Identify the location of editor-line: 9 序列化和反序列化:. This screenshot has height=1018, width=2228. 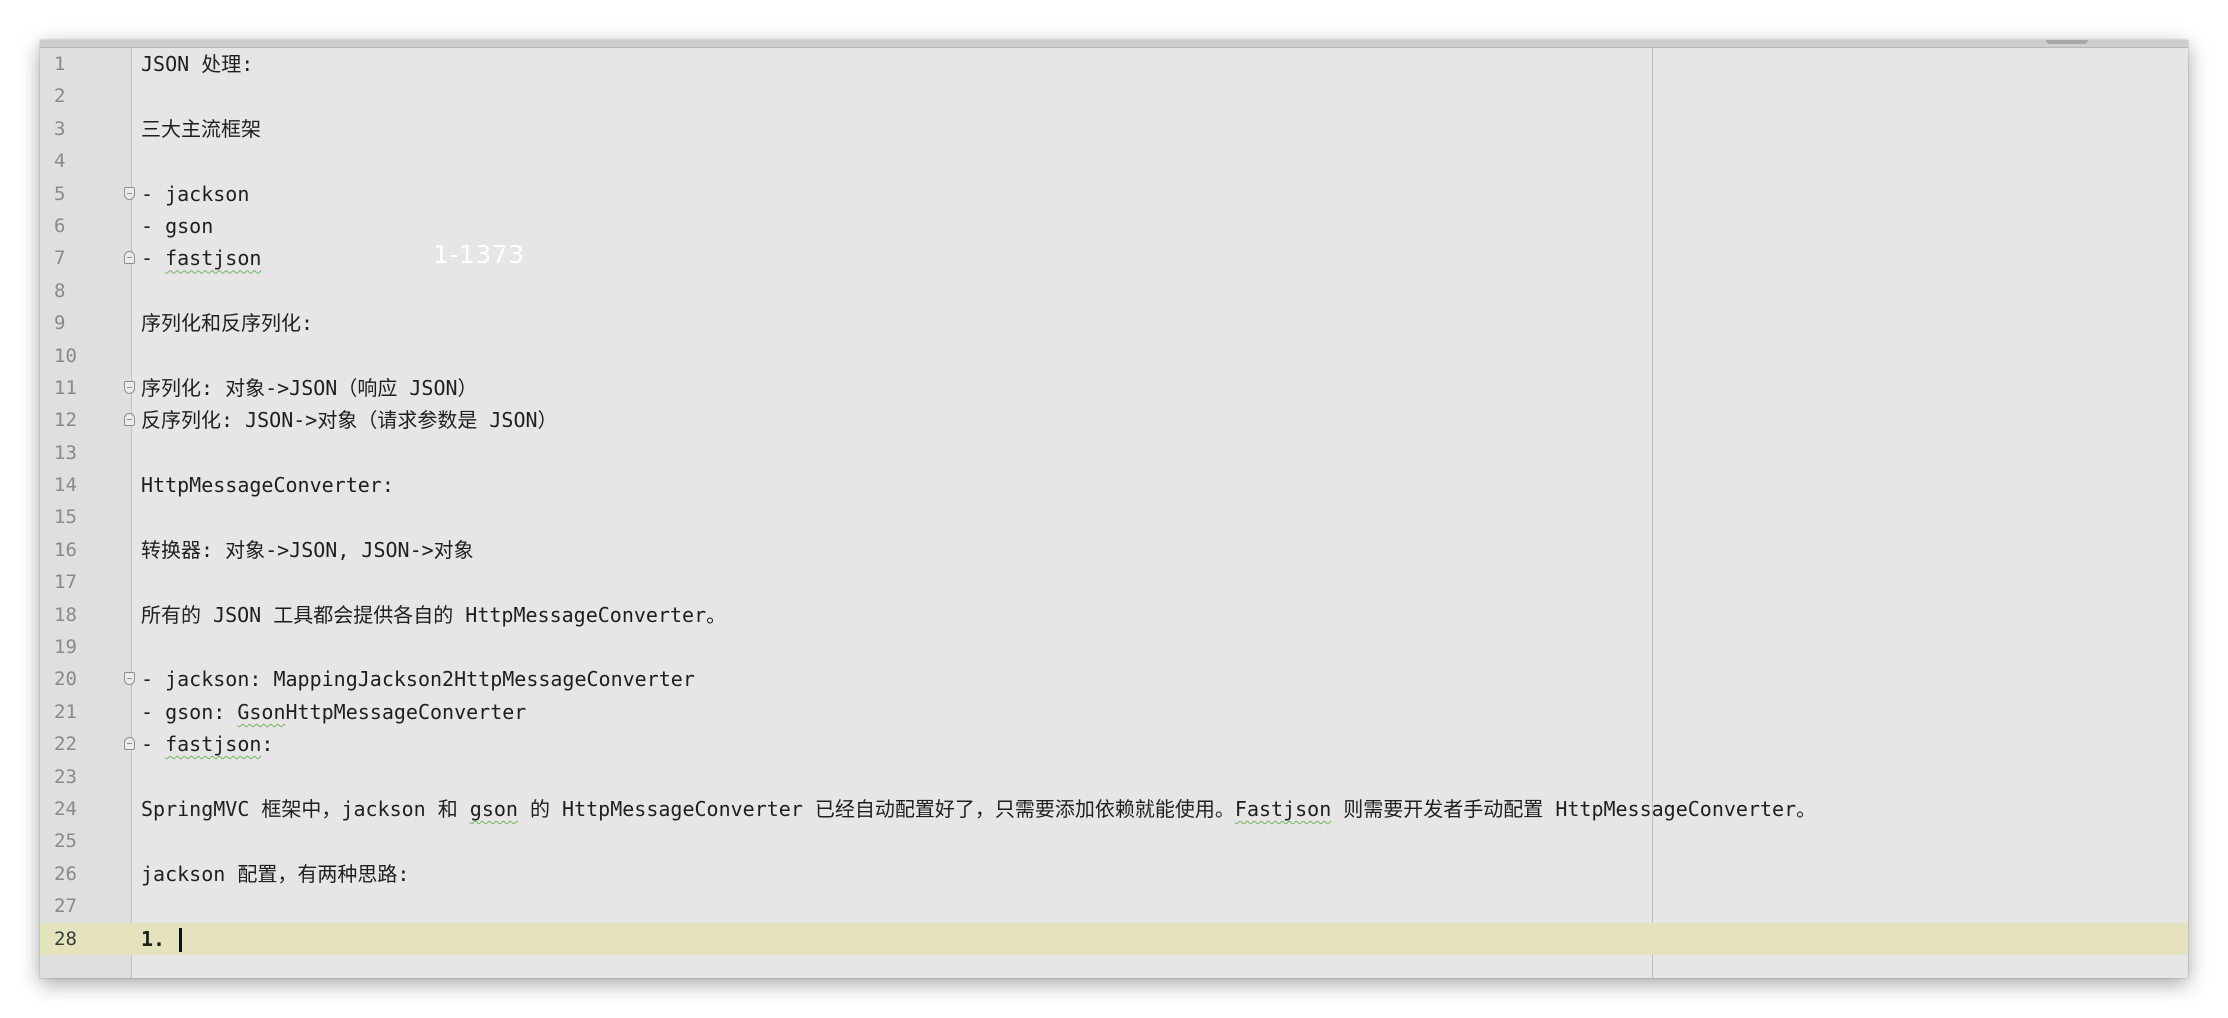
(1114, 323).